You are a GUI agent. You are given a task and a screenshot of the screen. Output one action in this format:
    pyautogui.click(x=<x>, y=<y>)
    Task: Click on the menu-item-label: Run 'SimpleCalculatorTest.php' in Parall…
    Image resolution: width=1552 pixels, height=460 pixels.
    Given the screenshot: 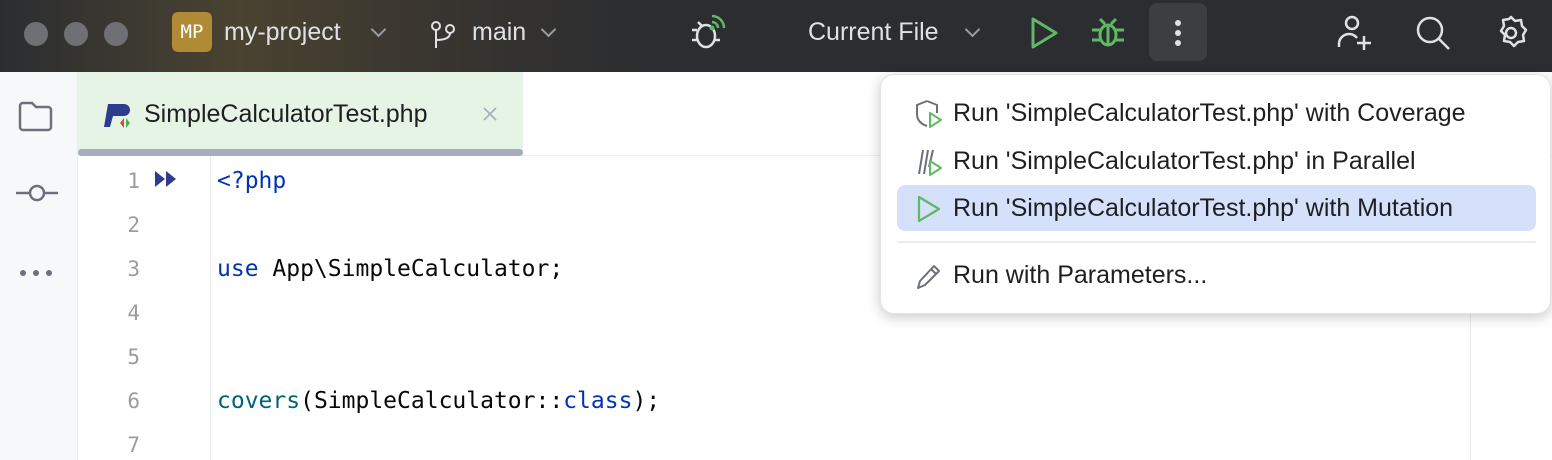 What is the action you would take?
    pyautogui.click(x=1184, y=161)
    